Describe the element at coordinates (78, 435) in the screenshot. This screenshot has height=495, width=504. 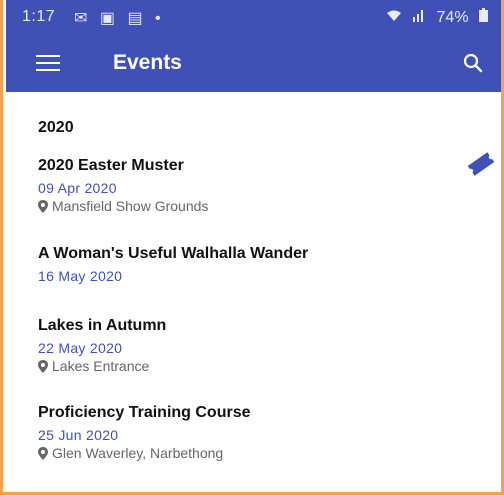
I see `event-date: 25 Jun 2020` at that location.